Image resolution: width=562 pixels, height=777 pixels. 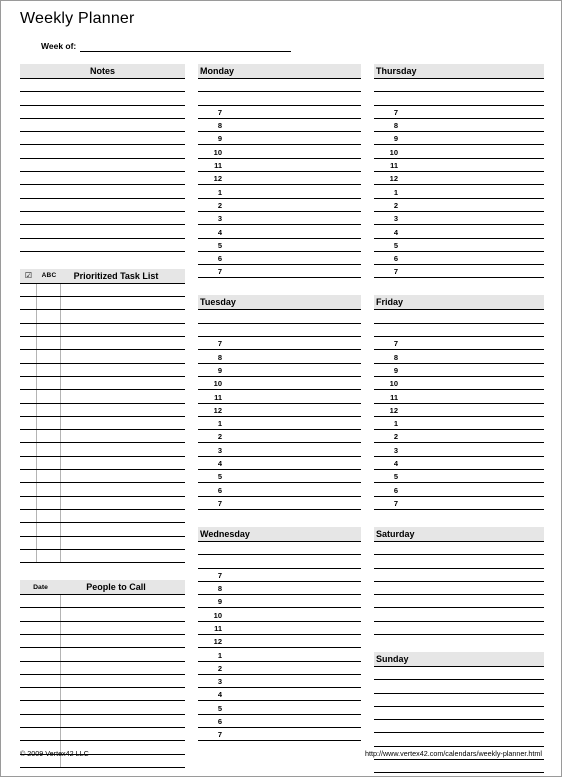 What do you see at coordinates (279, 219) in the screenshot?
I see `hour-row: 3` at bounding box center [279, 219].